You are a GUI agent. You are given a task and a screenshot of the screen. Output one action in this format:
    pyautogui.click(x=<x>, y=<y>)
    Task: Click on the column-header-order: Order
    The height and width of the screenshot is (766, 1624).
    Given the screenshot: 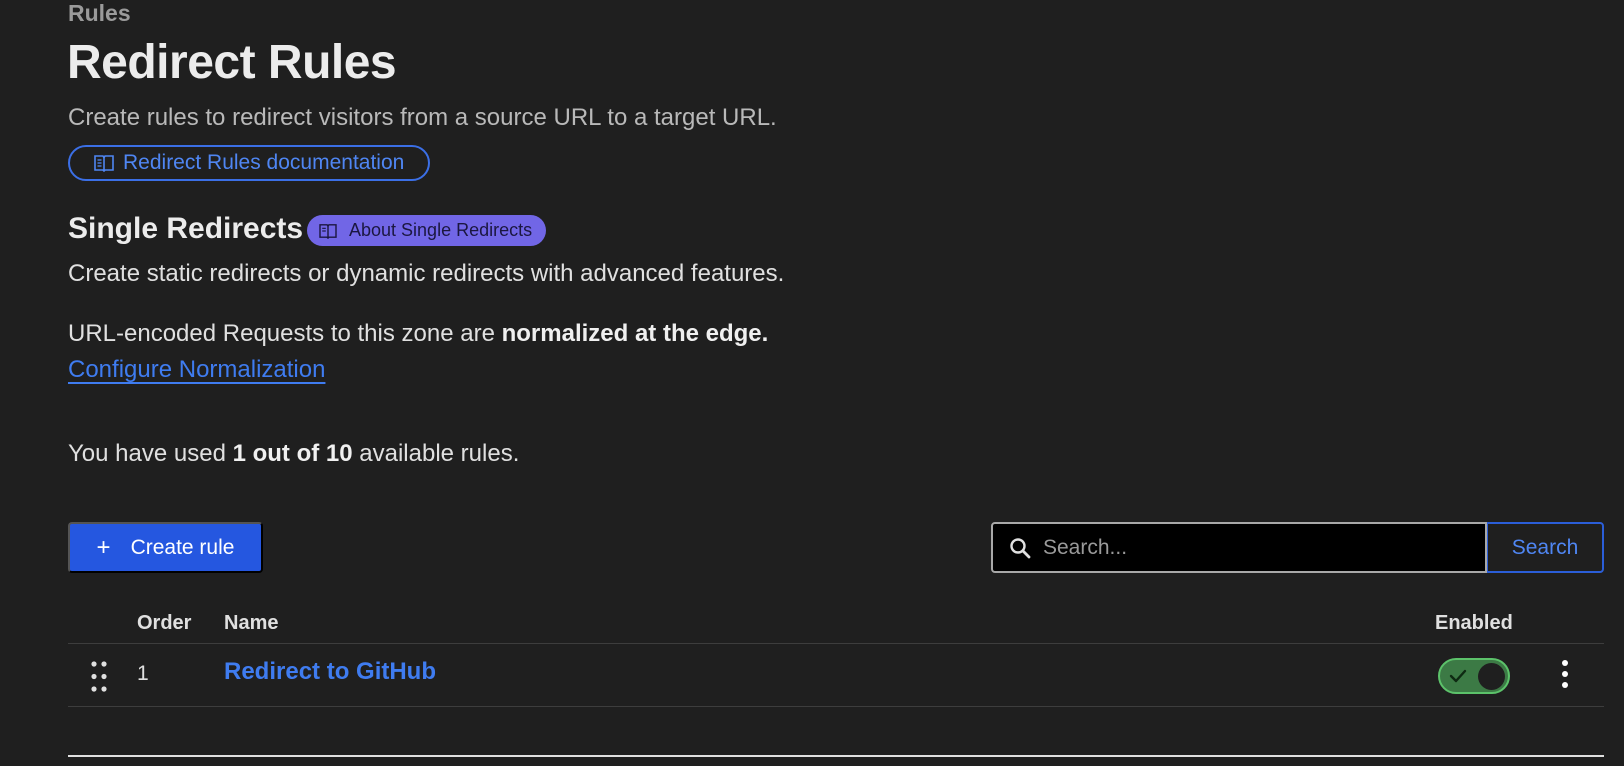 What is the action you would take?
    pyautogui.click(x=164, y=623)
    